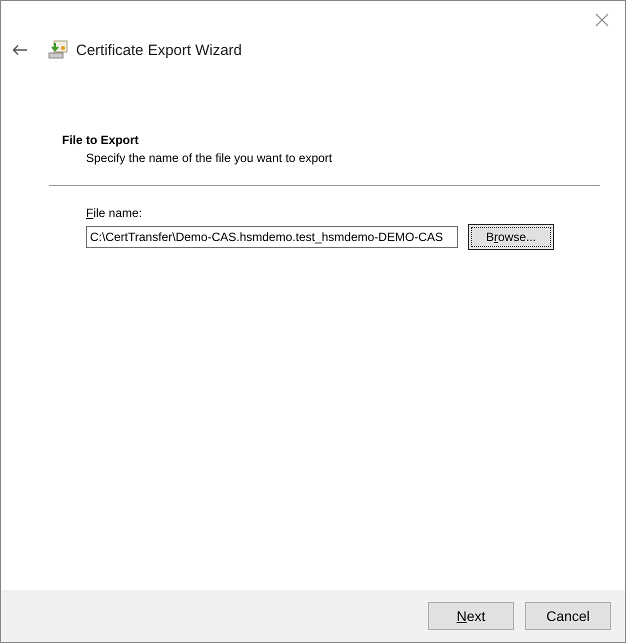 This screenshot has width=626, height=643. What do you see at coordinates (159, 50) in the screenshot?
I see `window-title: Certificate Export Wizard` at bounding box center [159, 50].